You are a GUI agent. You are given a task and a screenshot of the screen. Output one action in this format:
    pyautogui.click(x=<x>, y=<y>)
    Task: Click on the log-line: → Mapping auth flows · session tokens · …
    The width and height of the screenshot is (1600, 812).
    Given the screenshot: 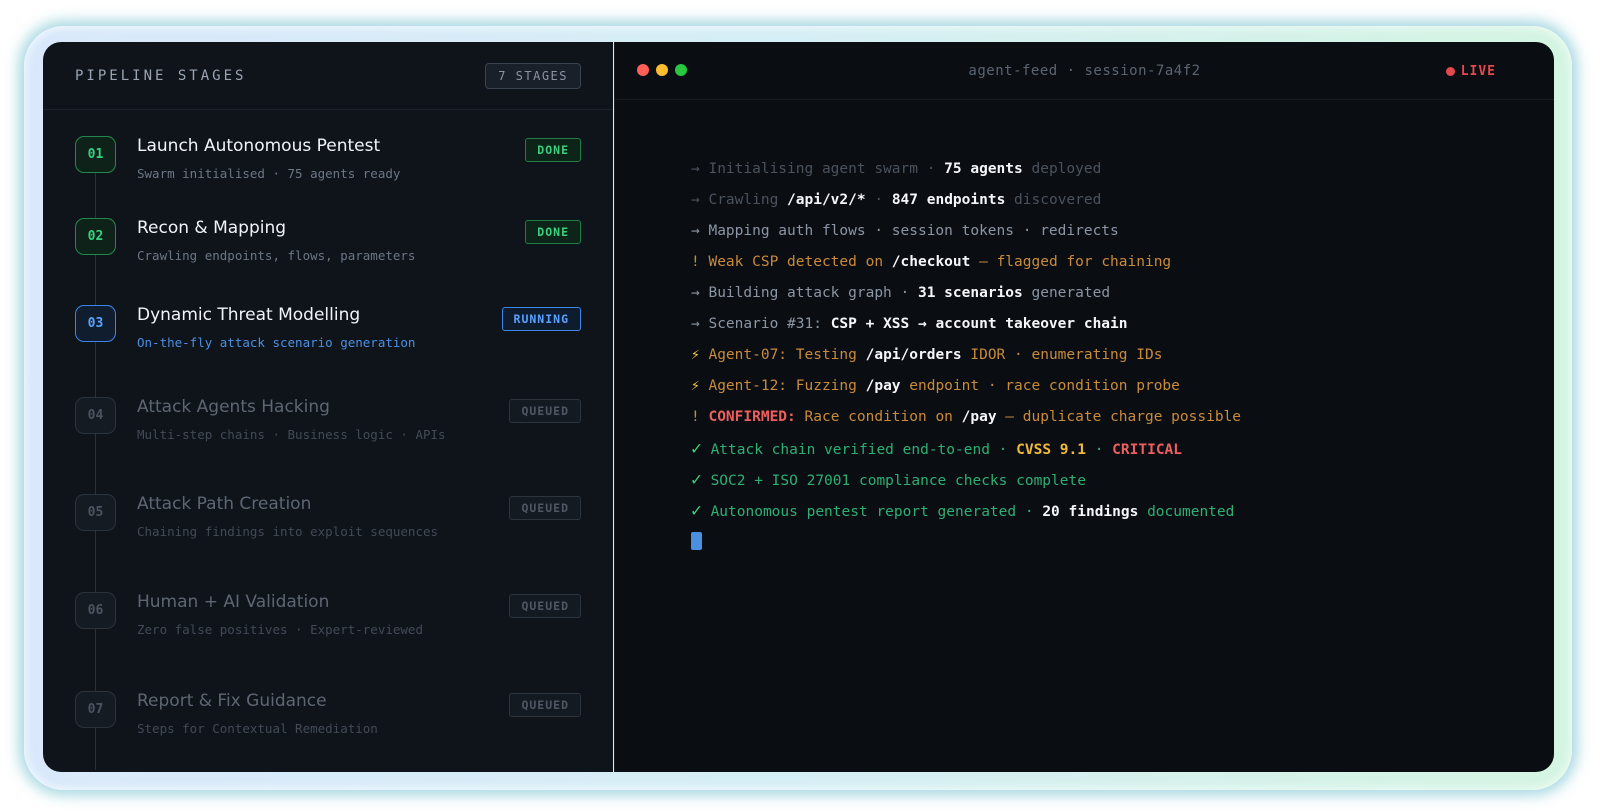 What is the action you would take?
    pyautogui.click(x=1106, y=231)
    